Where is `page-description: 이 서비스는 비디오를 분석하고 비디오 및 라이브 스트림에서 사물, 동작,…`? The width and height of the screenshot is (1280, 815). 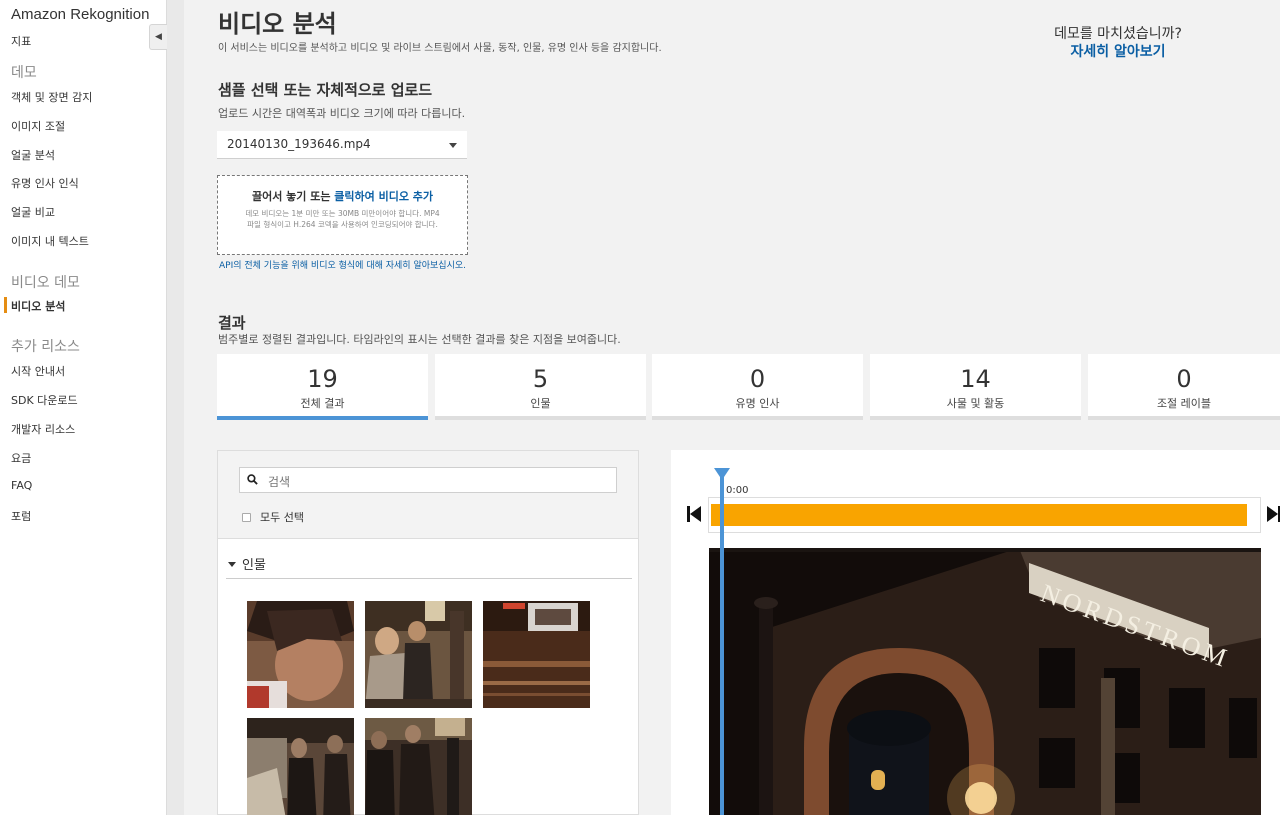
page-description: 이 서비스는 비디오를 분석하고 비디오 및 라이브 스트림에서 사물, 동작,… is located at coordinates (440, 48).